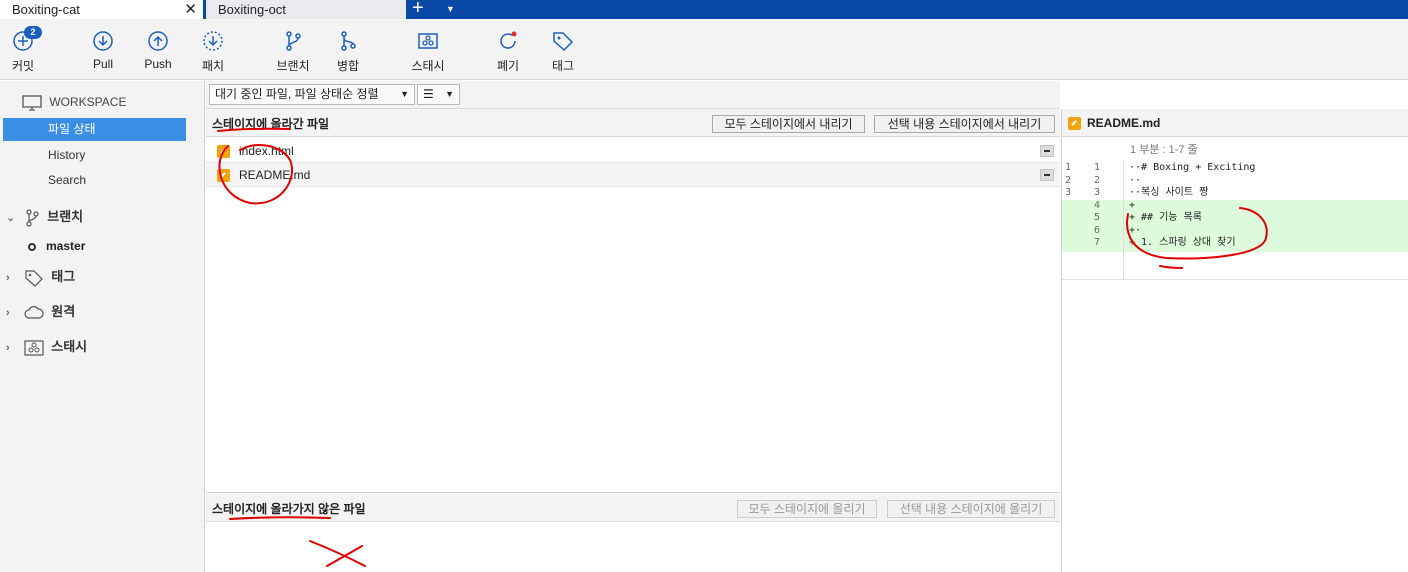  What do you see at coordinates (306, 9) in the screenshot?
I see `tab-boxiting-oct: Boxiting-oct` at bounding box center [306, 9].